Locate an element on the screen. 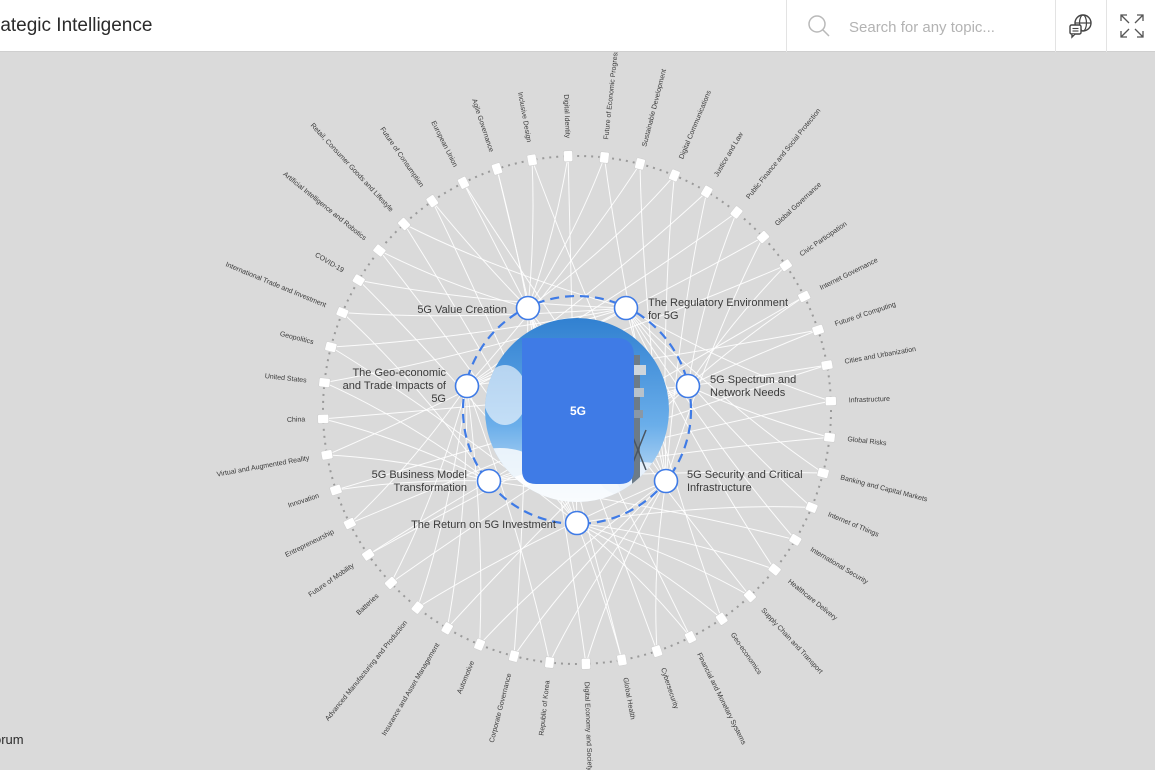  topic-node-innovation: Innovation is located at coordinates (315, 497).